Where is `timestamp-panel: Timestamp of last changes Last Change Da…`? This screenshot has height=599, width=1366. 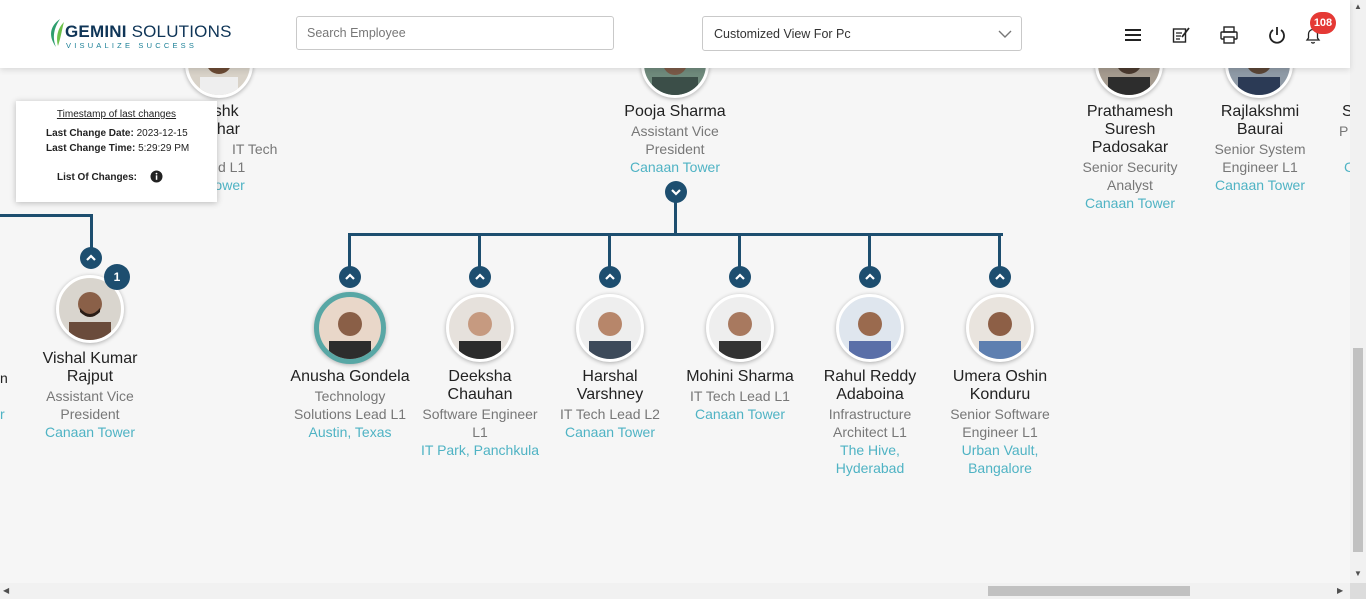
timestamp-panel: Timestamp of last changes Last Change Da… is located at coordinates (116, 151).